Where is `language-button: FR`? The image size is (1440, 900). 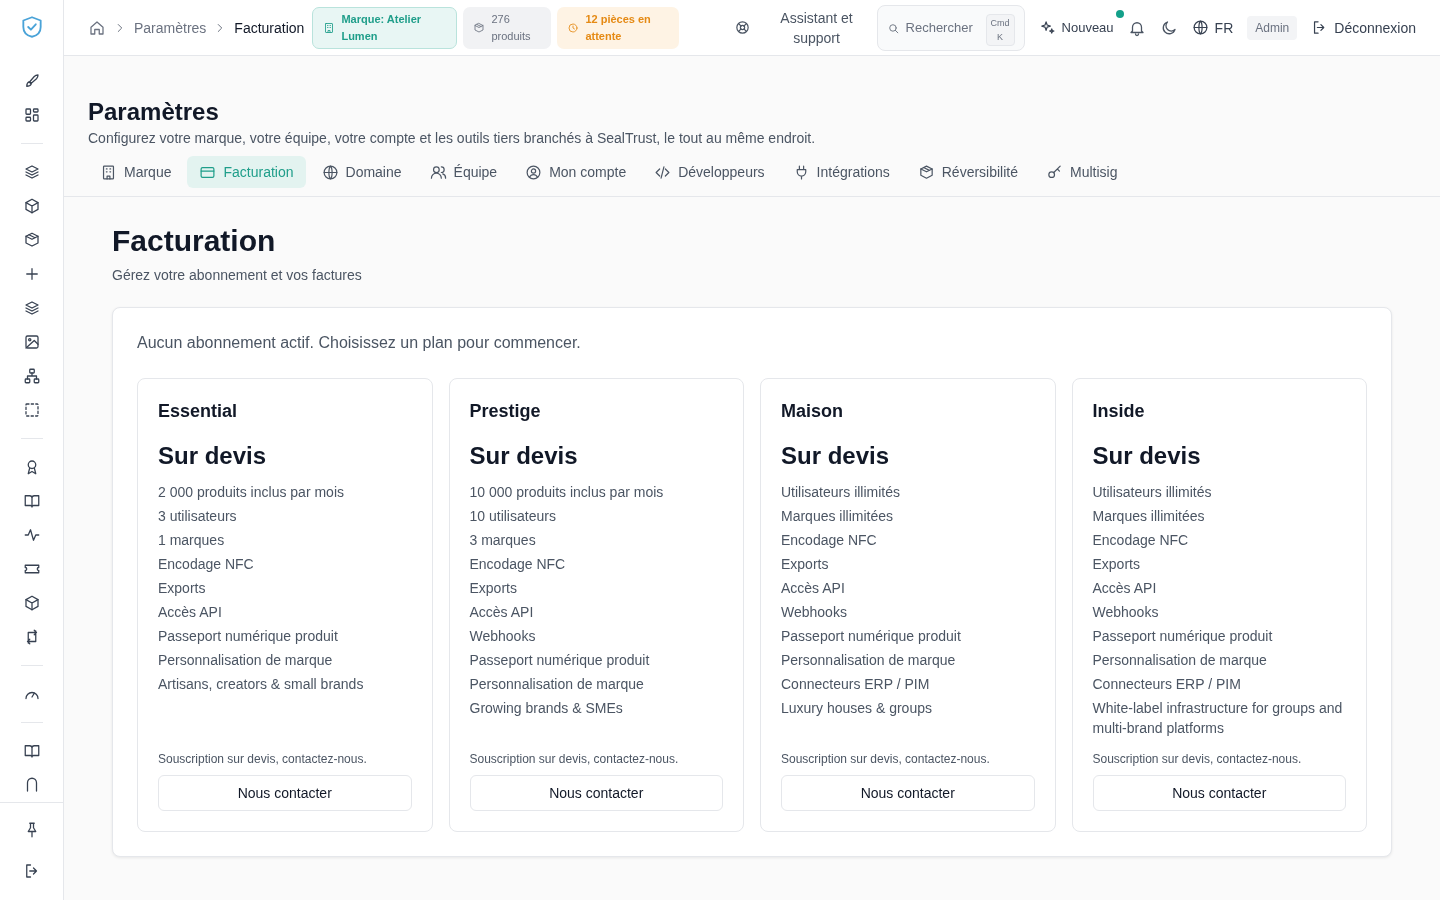
language-button: FR is located at coordinates (1212, 27).